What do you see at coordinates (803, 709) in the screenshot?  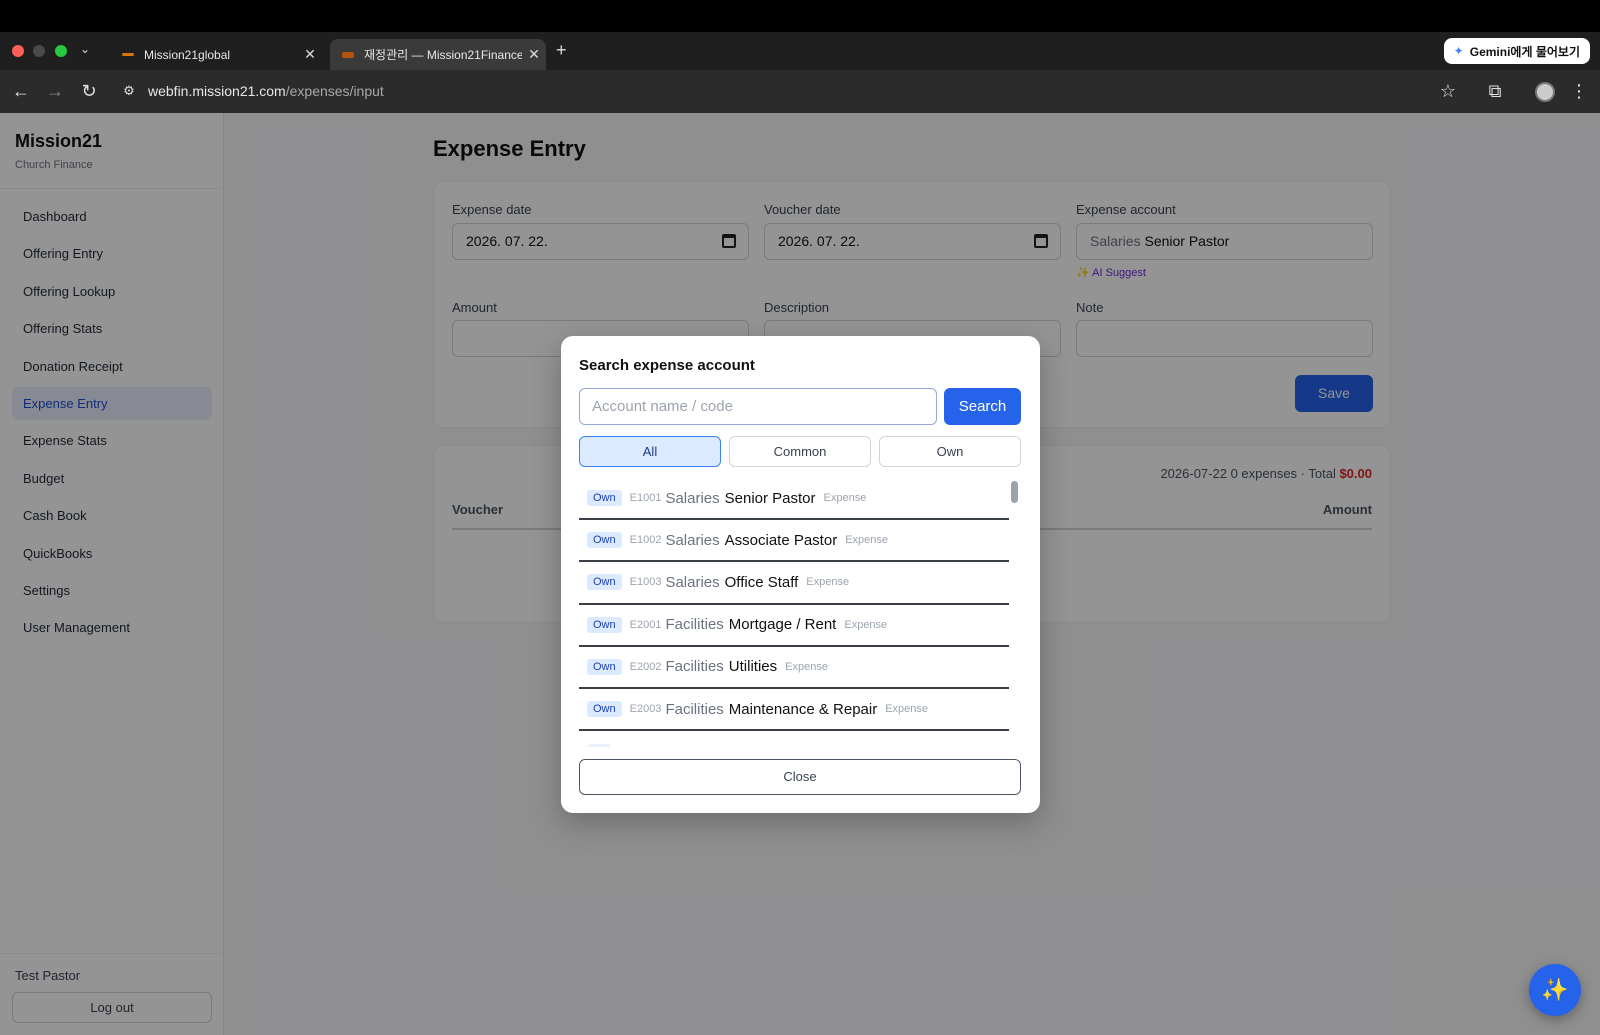 I see `account-name: Maintenance & Repair` at bounding box center [803, 709].